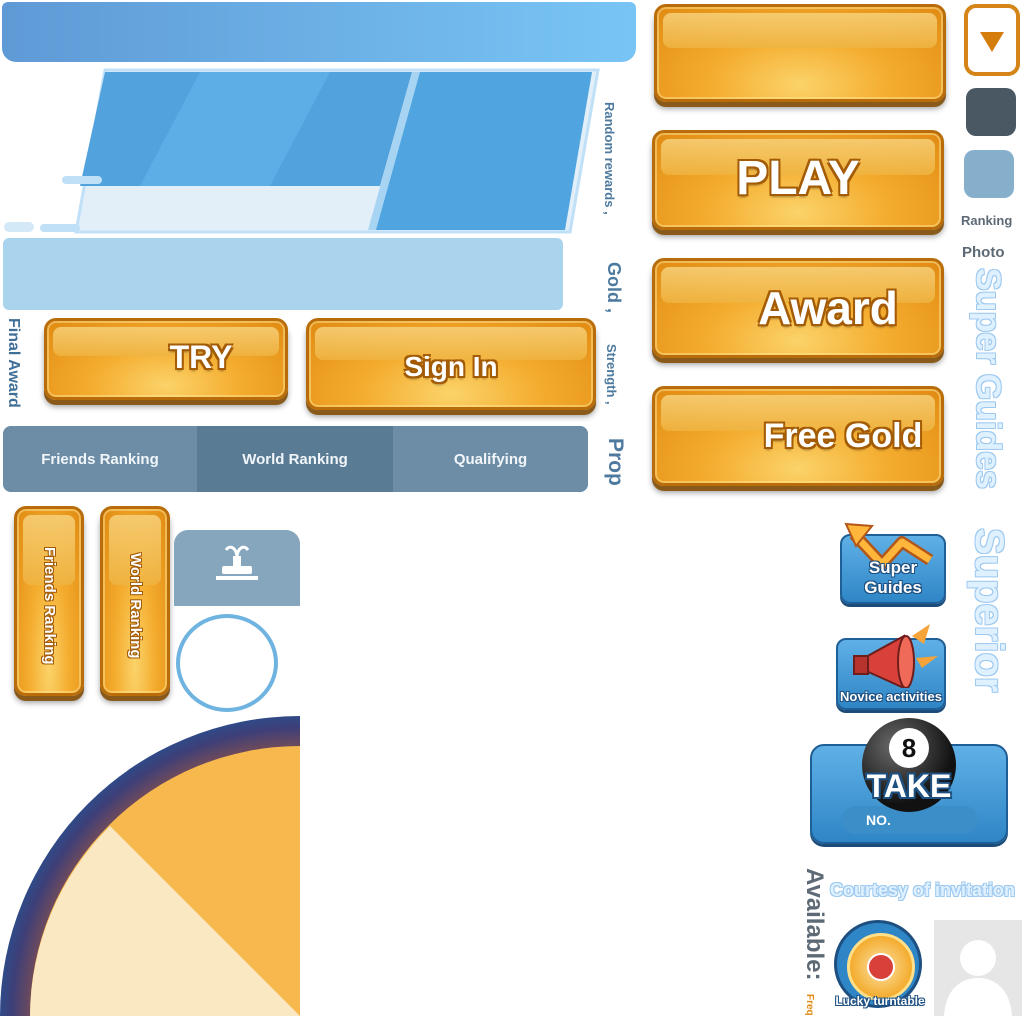 The height and width of the screenshot is (1024, 1024). Describe the element at coordinates (923, 890) in the screenshot. I see `courtesy-title: Courtesy of invitation` at that location.